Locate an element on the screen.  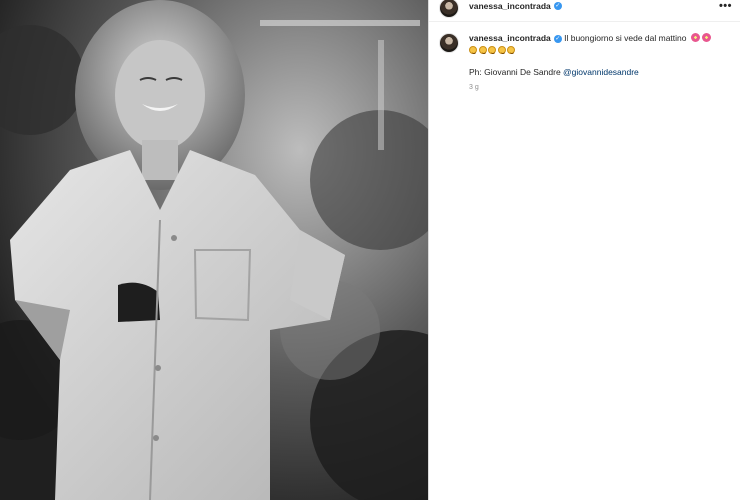
caption-text: Il buongiorno si vede dal mattino is located at coordinates (625, 38).